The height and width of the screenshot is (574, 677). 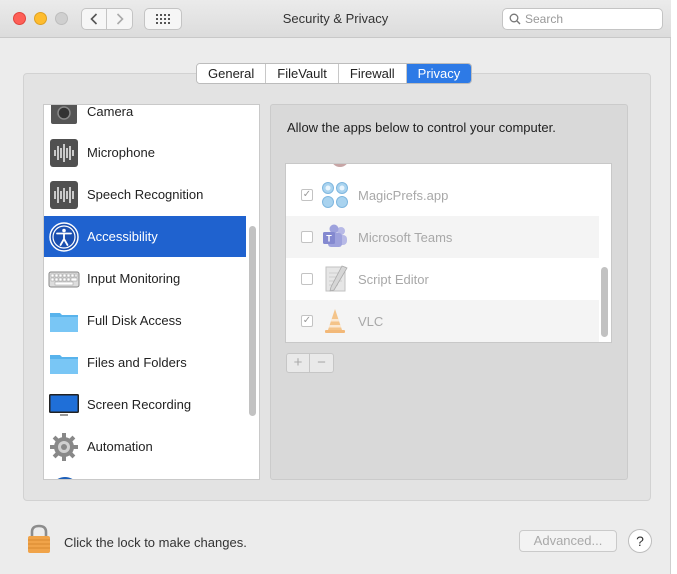 What do you see at coordinates (64, 446) in the screenshot?
I see `gear-icon` at bounding box center [64, 446].